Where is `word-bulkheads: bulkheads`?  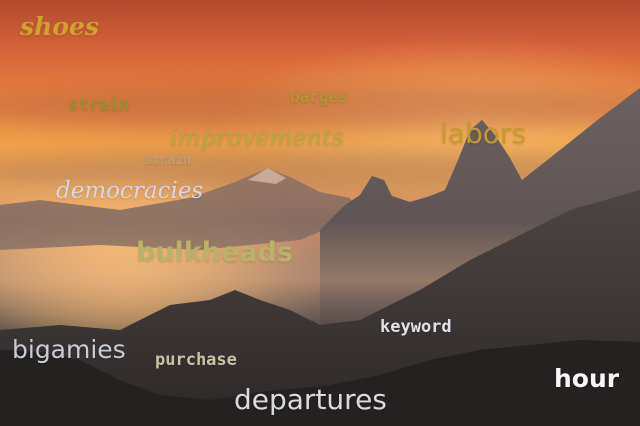
word-bulkheads: bulkheads is located at coordinates (214, 252).